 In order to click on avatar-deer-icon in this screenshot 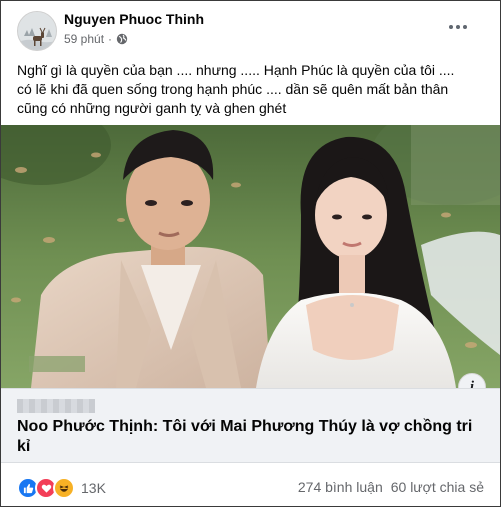, I will do `click(37, 31)`.